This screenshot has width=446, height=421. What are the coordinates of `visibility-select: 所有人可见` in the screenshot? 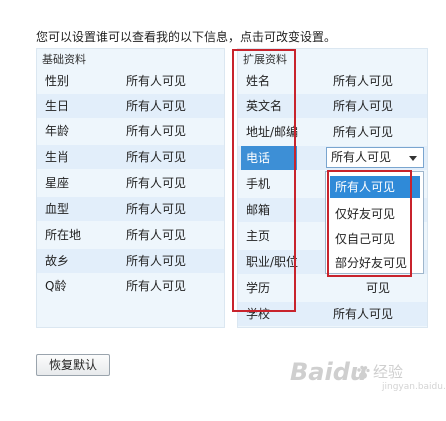 It's located at (375, 157).